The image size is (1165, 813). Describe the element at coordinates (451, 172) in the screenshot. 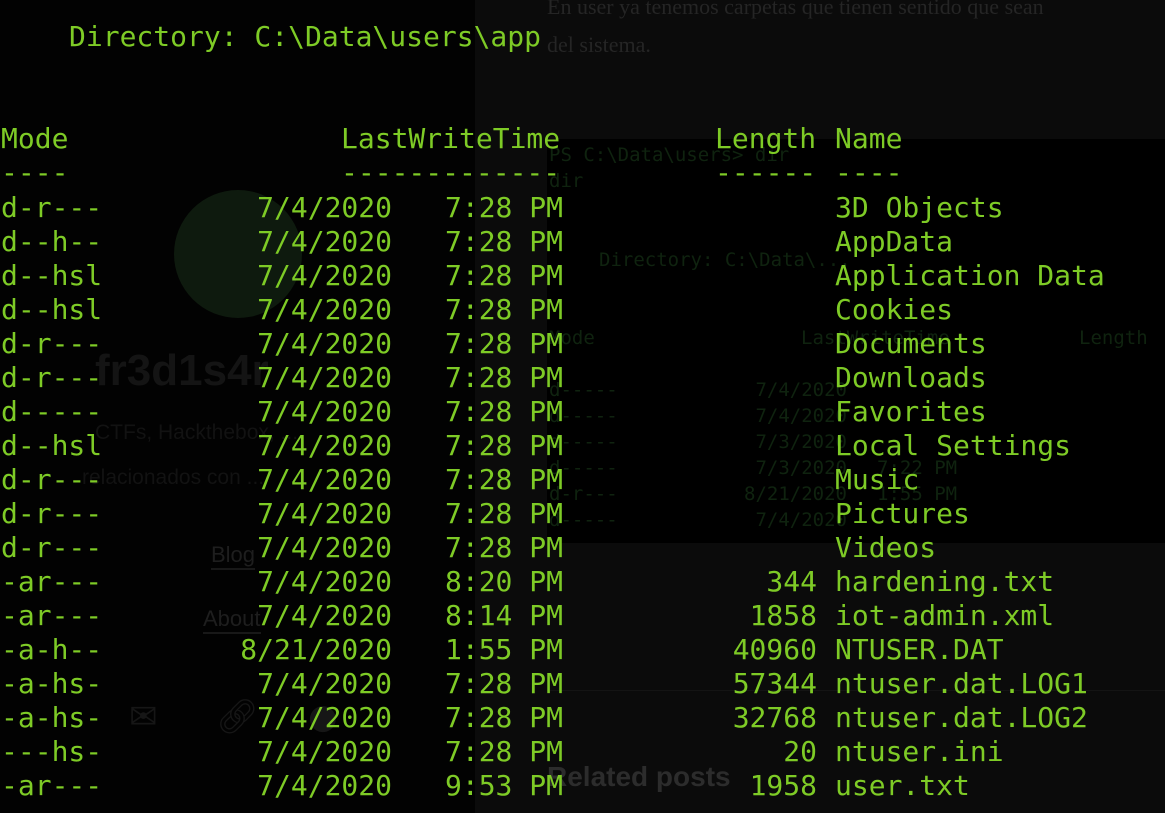

I see `underline-last-write-time: -------------` at that location.